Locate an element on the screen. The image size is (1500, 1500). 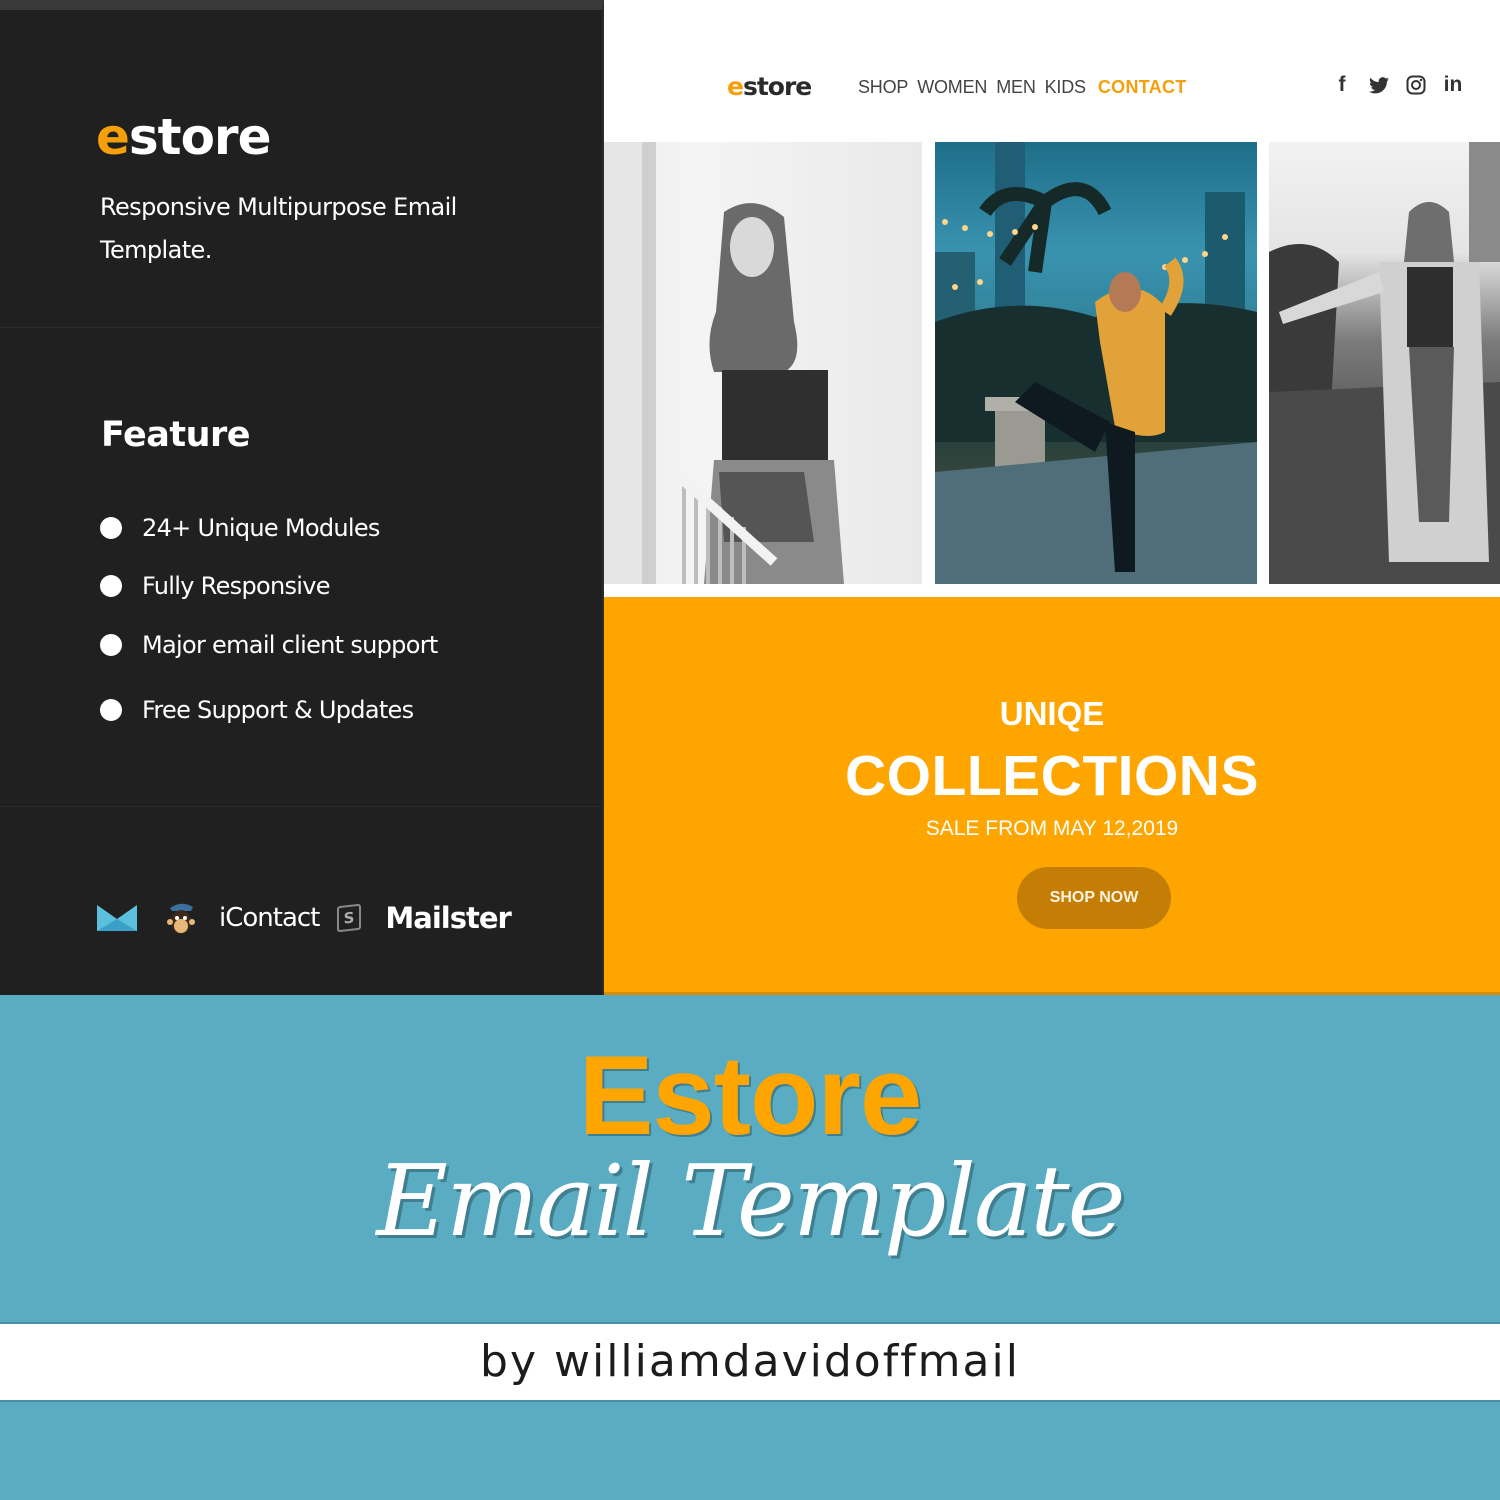
email-logo: estore is located at coordinates (769, 86).